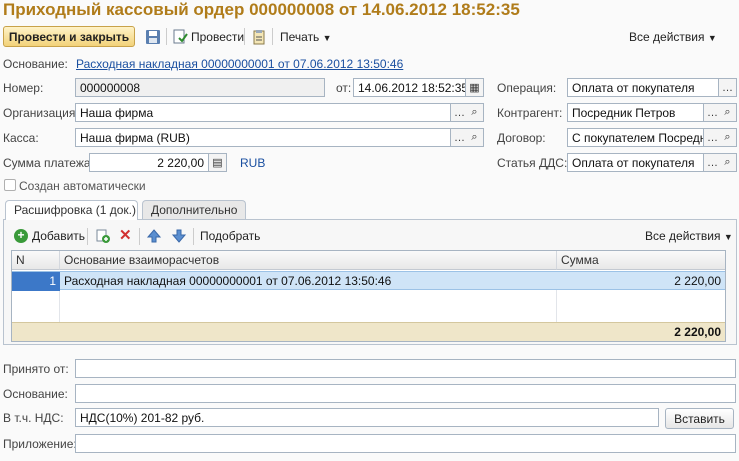 This screenshot has width=739, height=461. I want to click on print-menu: Печать ▼, so click(306, 37).